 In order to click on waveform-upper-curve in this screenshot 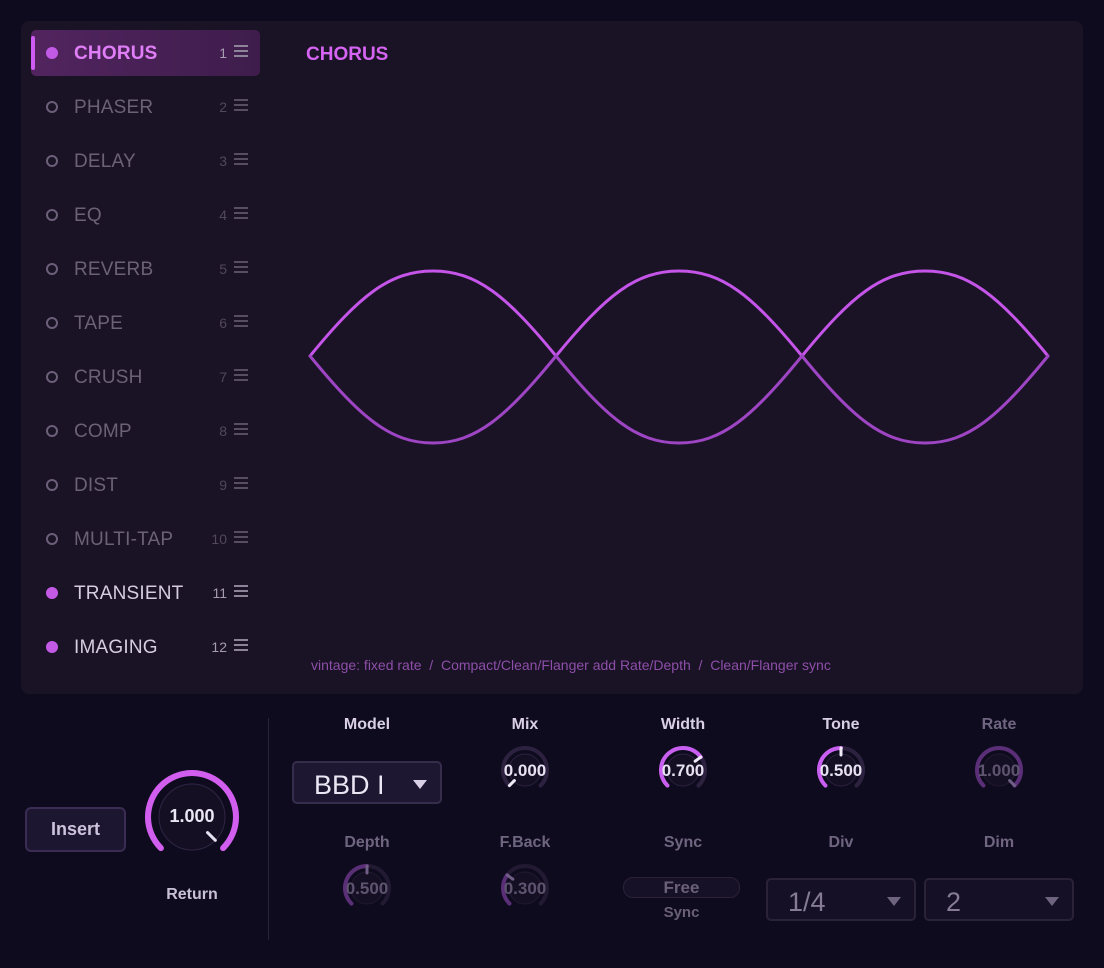, I will do `click(679, 314)`.